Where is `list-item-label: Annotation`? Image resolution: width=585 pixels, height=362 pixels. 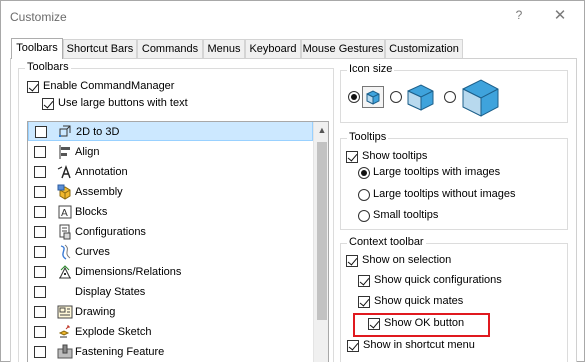 list-item-label: Annotation is located at coordinates (101, 172).